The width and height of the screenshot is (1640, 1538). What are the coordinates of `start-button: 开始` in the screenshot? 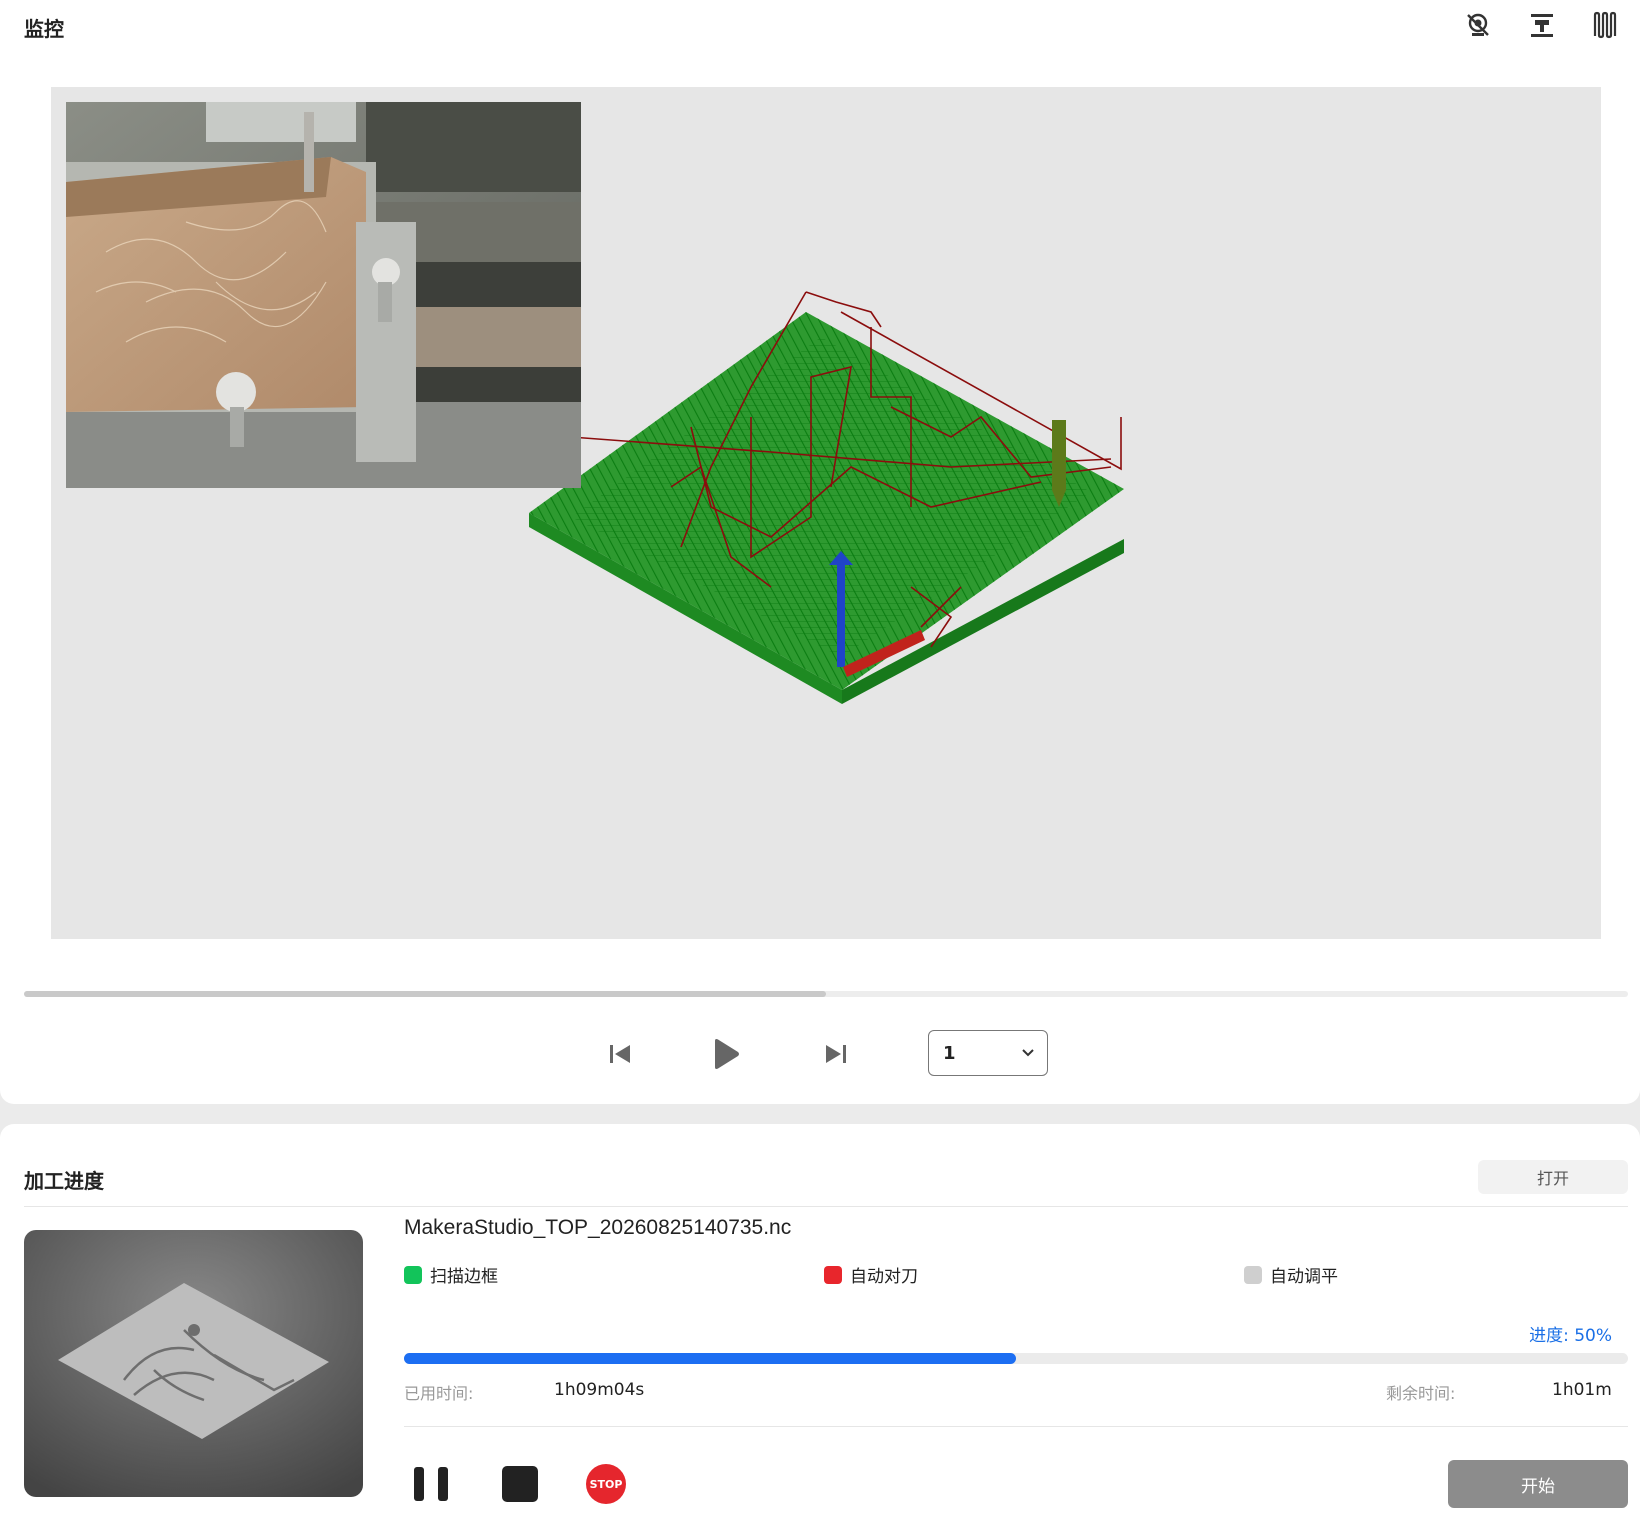 It's located at (1538, 1484).